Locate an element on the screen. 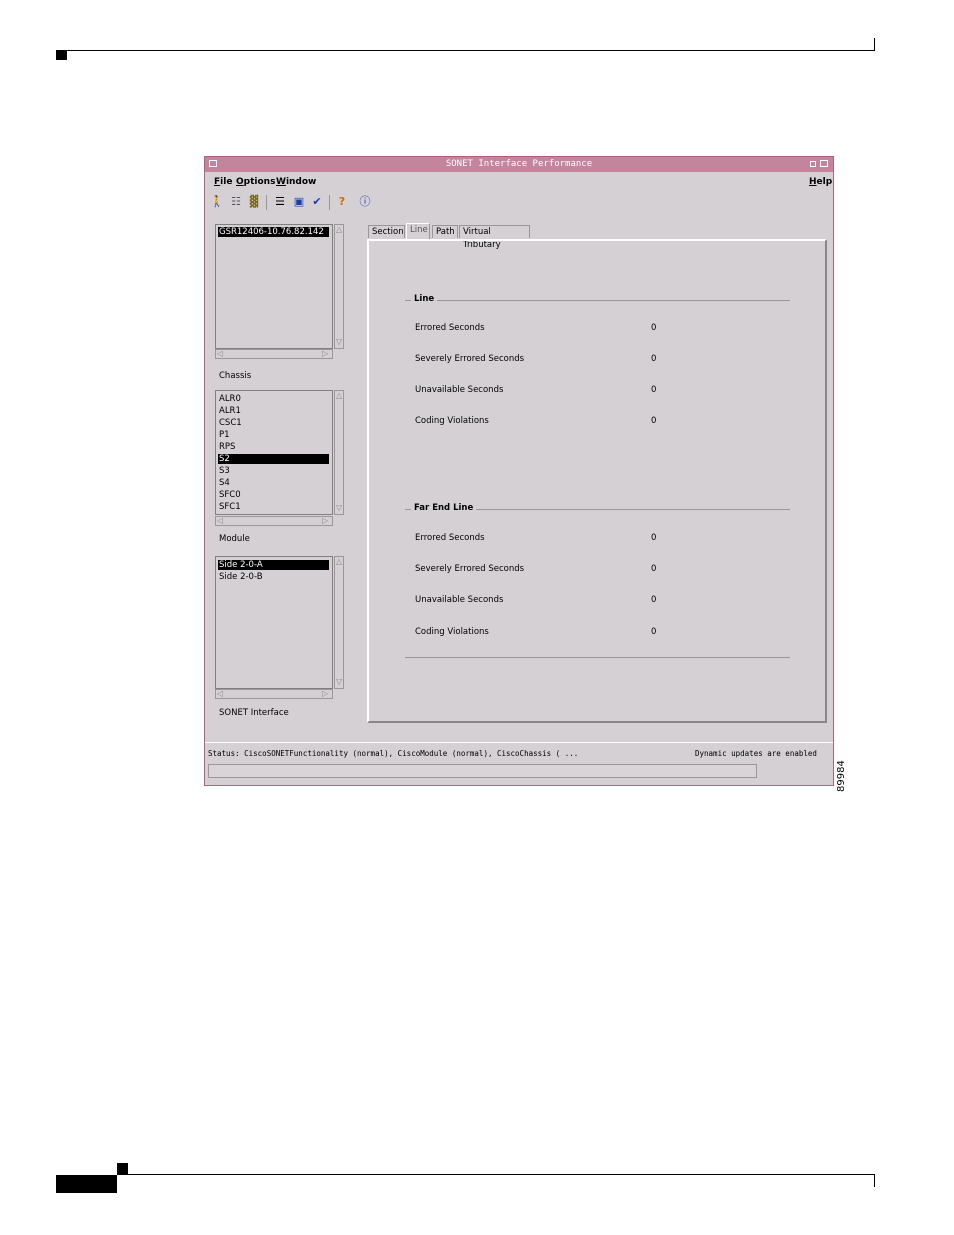 The width and height of the screenshot is (954, 1235). far-end-group-bottom-border is located at coordinates (597, 657).